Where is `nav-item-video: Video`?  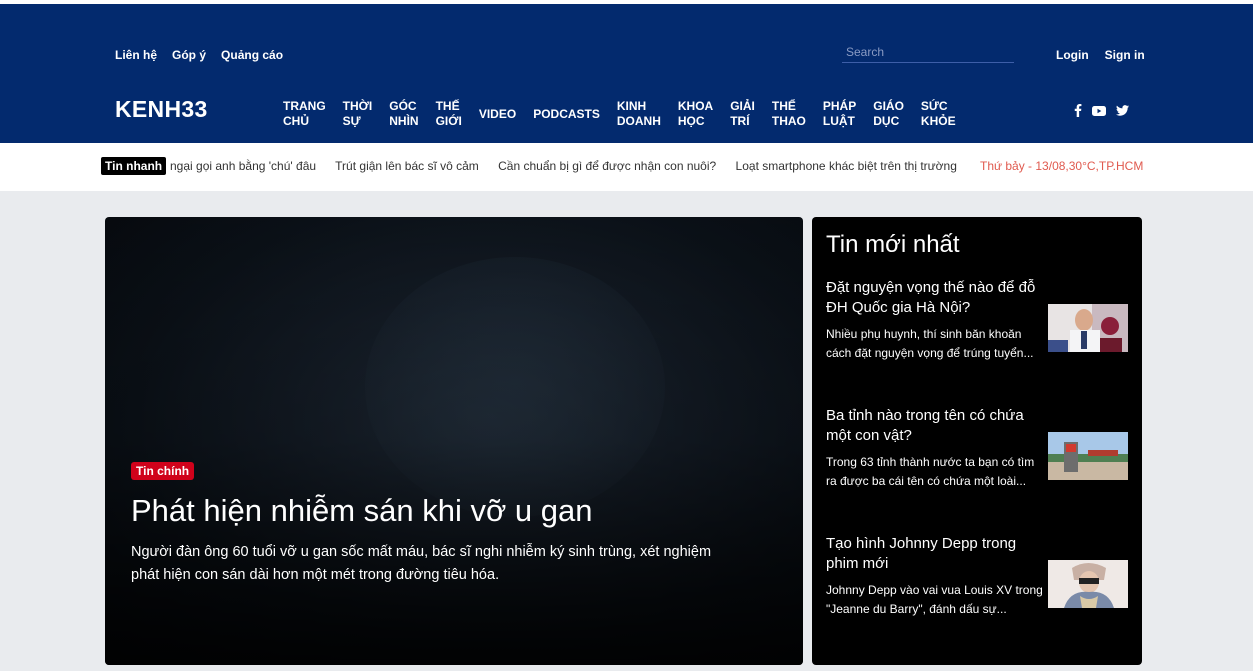 nav-item-video: Video is located at coordinates (497, 114).